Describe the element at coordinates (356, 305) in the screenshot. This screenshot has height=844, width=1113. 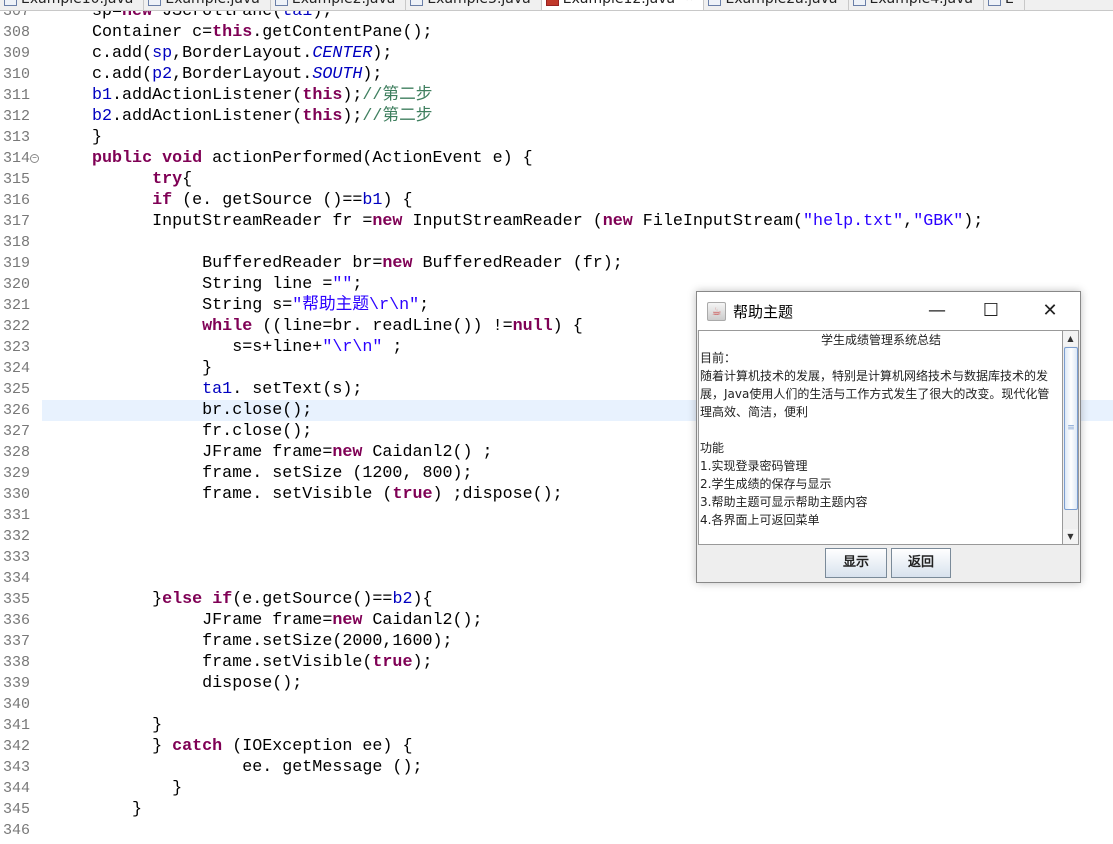
I see `code-token: "帮助主题\r\n"` at that location.